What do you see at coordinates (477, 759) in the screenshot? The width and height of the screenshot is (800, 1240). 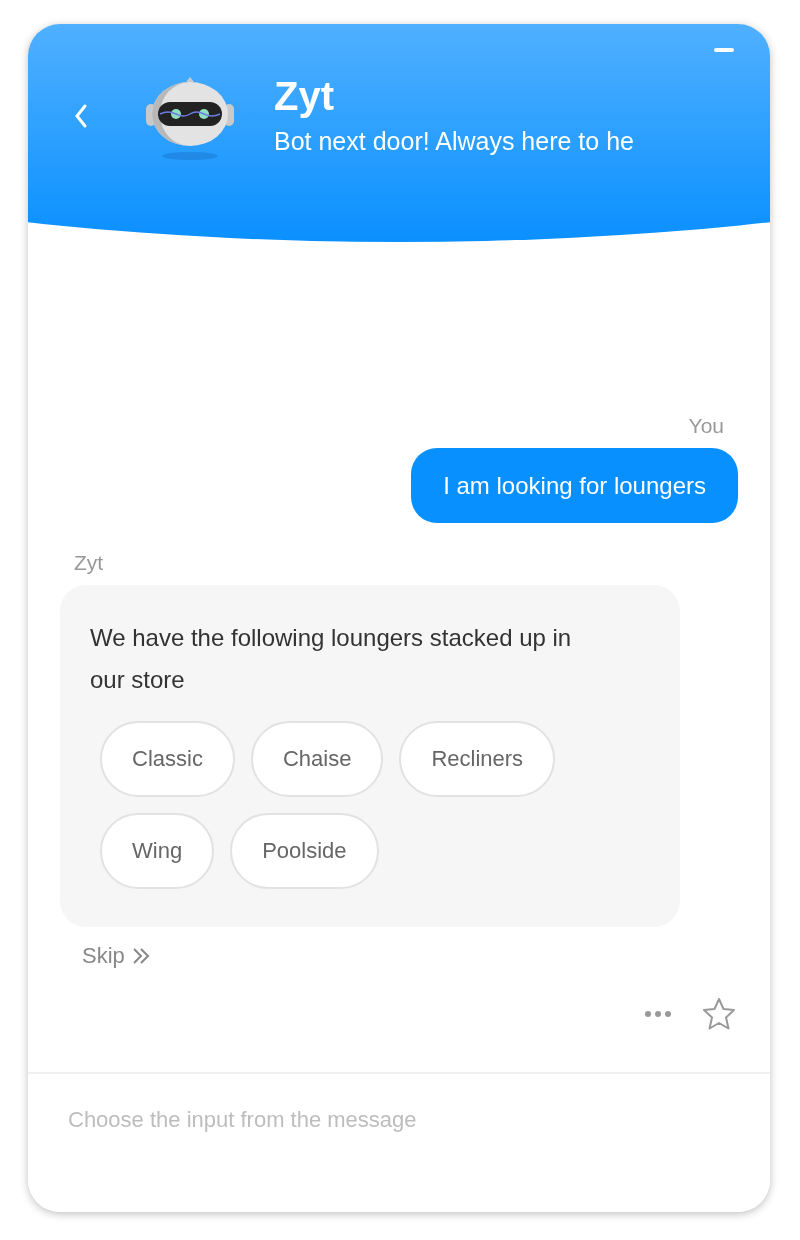 I see `option-chip: Recliners` at bounding box center [477, 759].